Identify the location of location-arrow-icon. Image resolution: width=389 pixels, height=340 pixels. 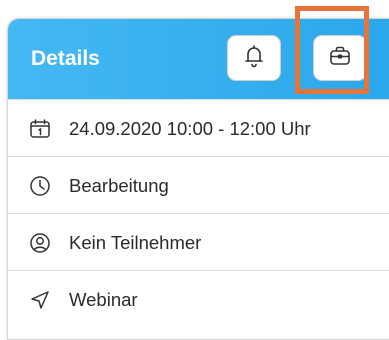
(40, 300).